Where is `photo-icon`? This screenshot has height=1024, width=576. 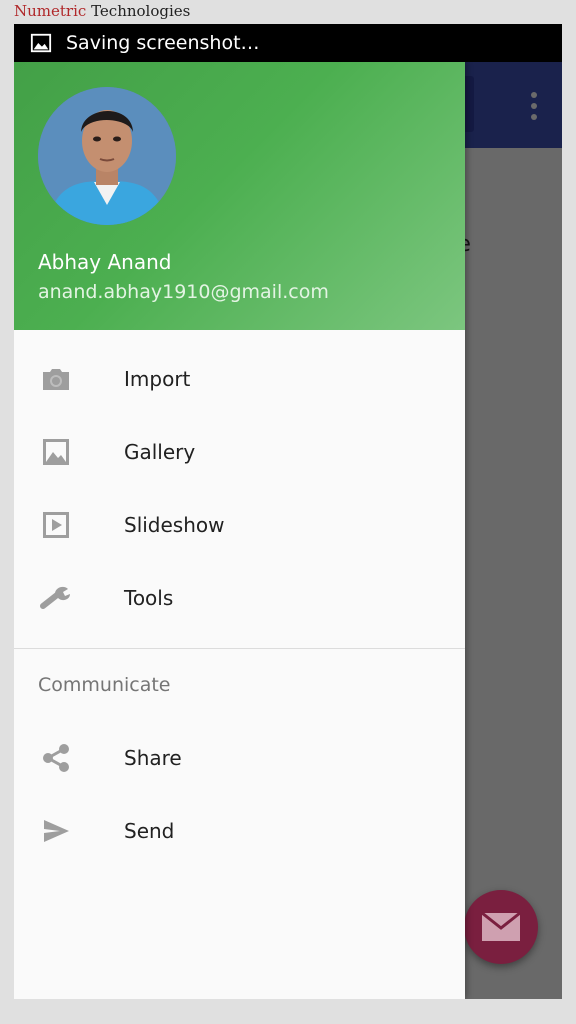
photo-icon is located at coordinates (56, 452).